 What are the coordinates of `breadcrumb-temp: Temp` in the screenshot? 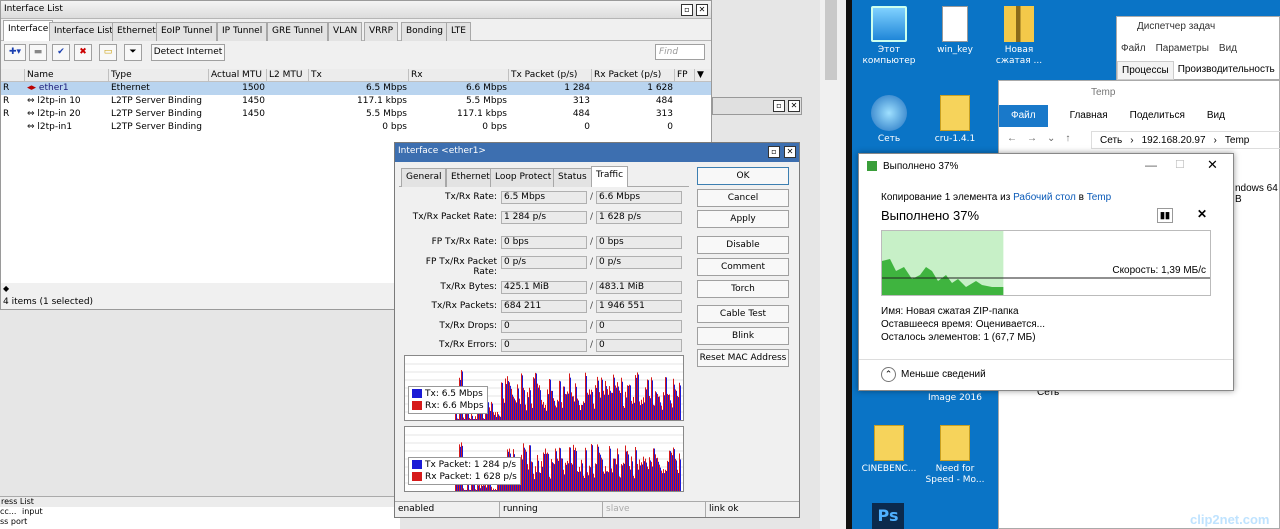 It's located at (1237, 141).